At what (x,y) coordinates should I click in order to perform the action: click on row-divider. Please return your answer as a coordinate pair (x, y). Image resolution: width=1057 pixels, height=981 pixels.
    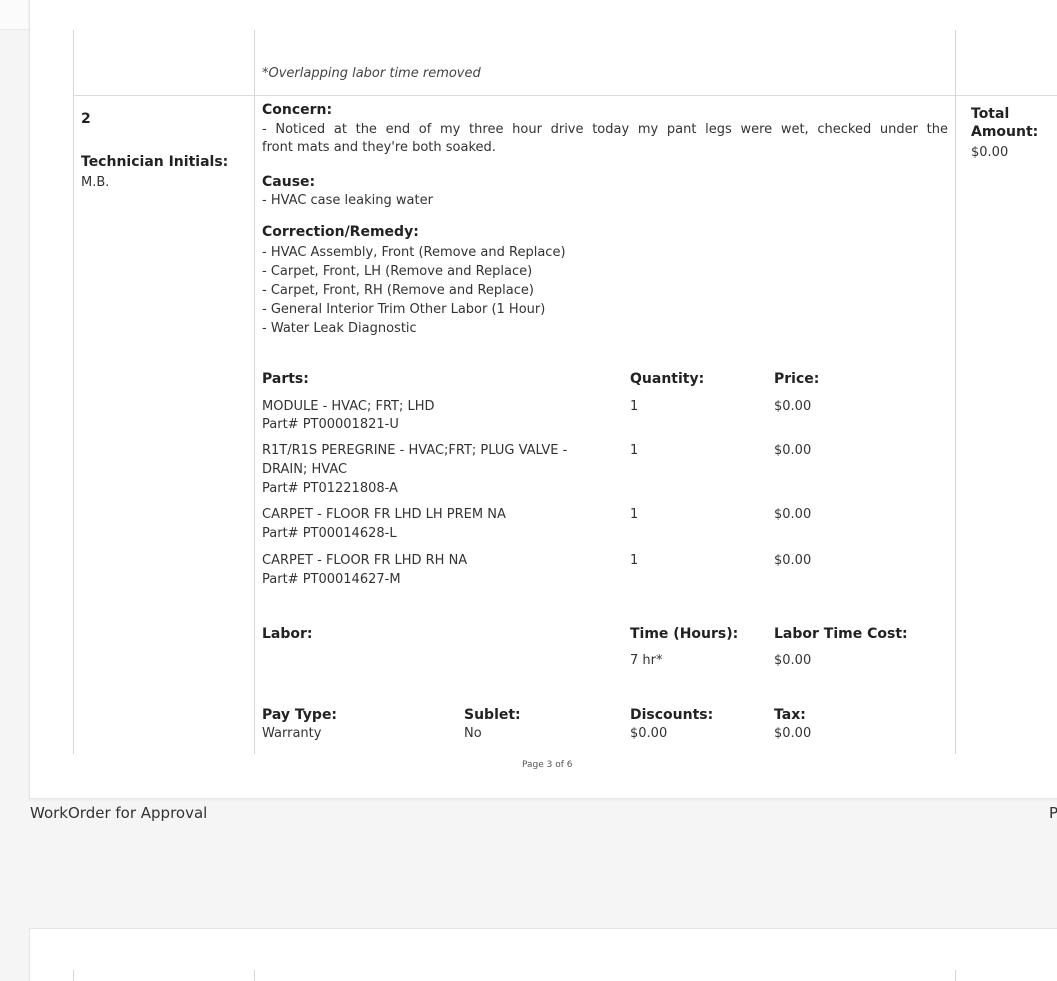
    Looking at the image, I should click on (565, 95).